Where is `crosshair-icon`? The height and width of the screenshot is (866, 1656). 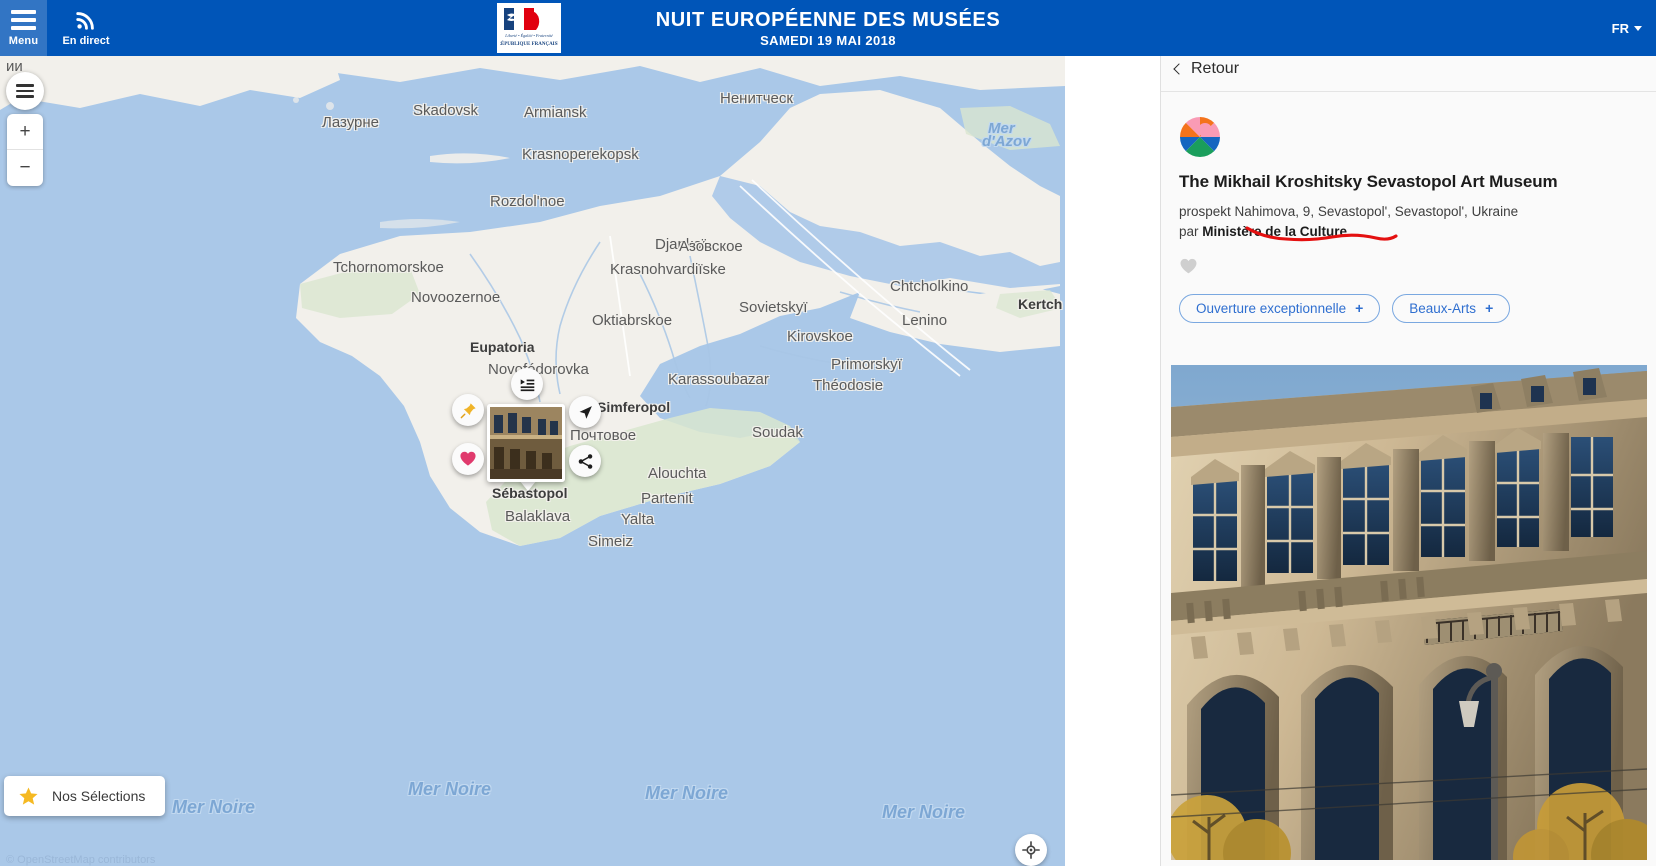 crosshair-icon is located at coordinates (1031, 850).